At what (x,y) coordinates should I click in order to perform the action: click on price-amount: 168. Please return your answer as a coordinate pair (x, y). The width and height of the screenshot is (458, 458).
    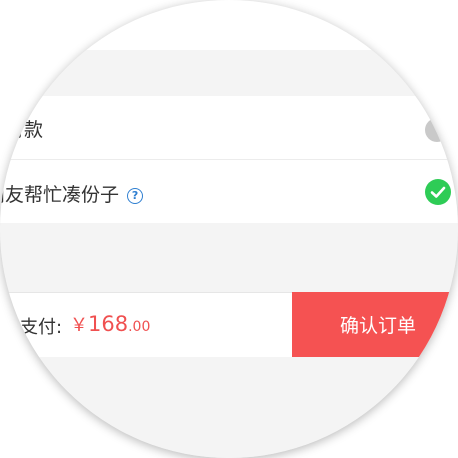
    Looking at the image, I should click on (108, 324).